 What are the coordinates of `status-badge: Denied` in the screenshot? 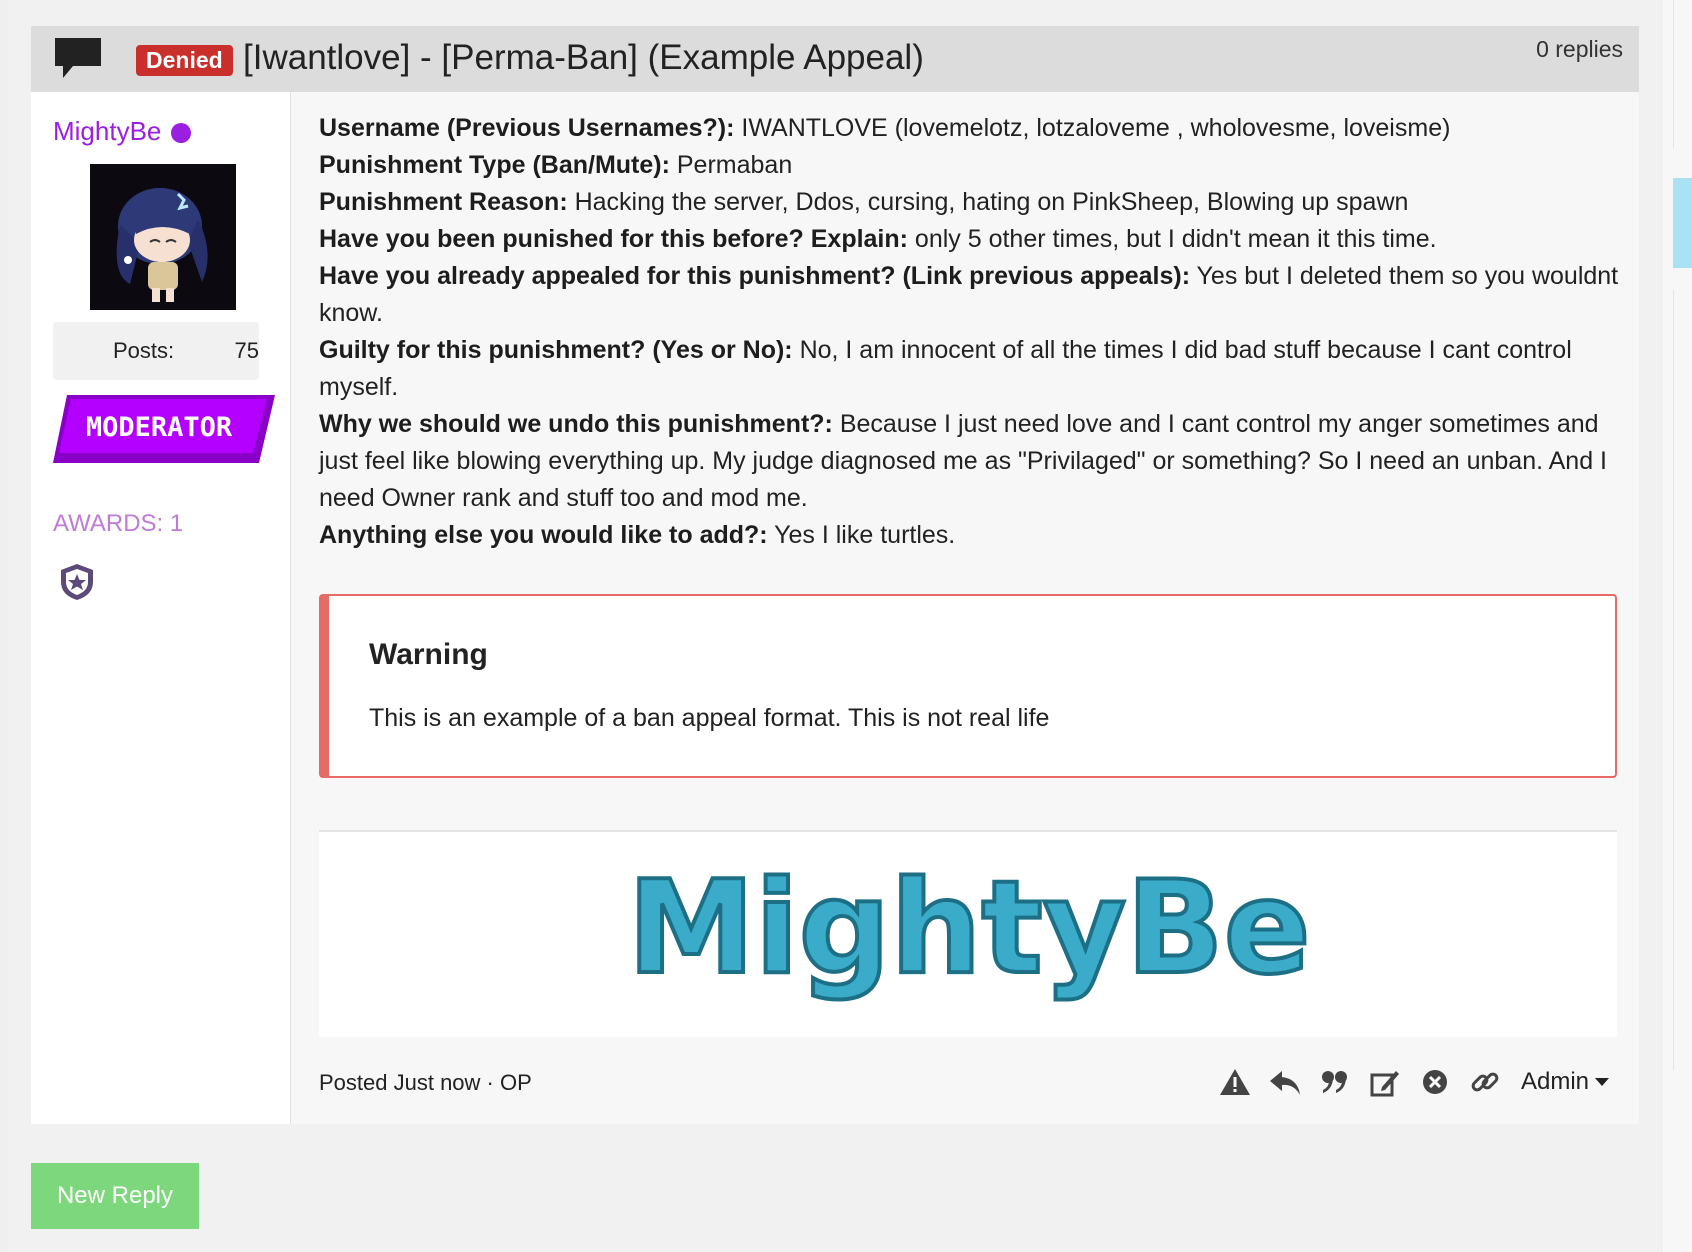 It's located at (184, 60).